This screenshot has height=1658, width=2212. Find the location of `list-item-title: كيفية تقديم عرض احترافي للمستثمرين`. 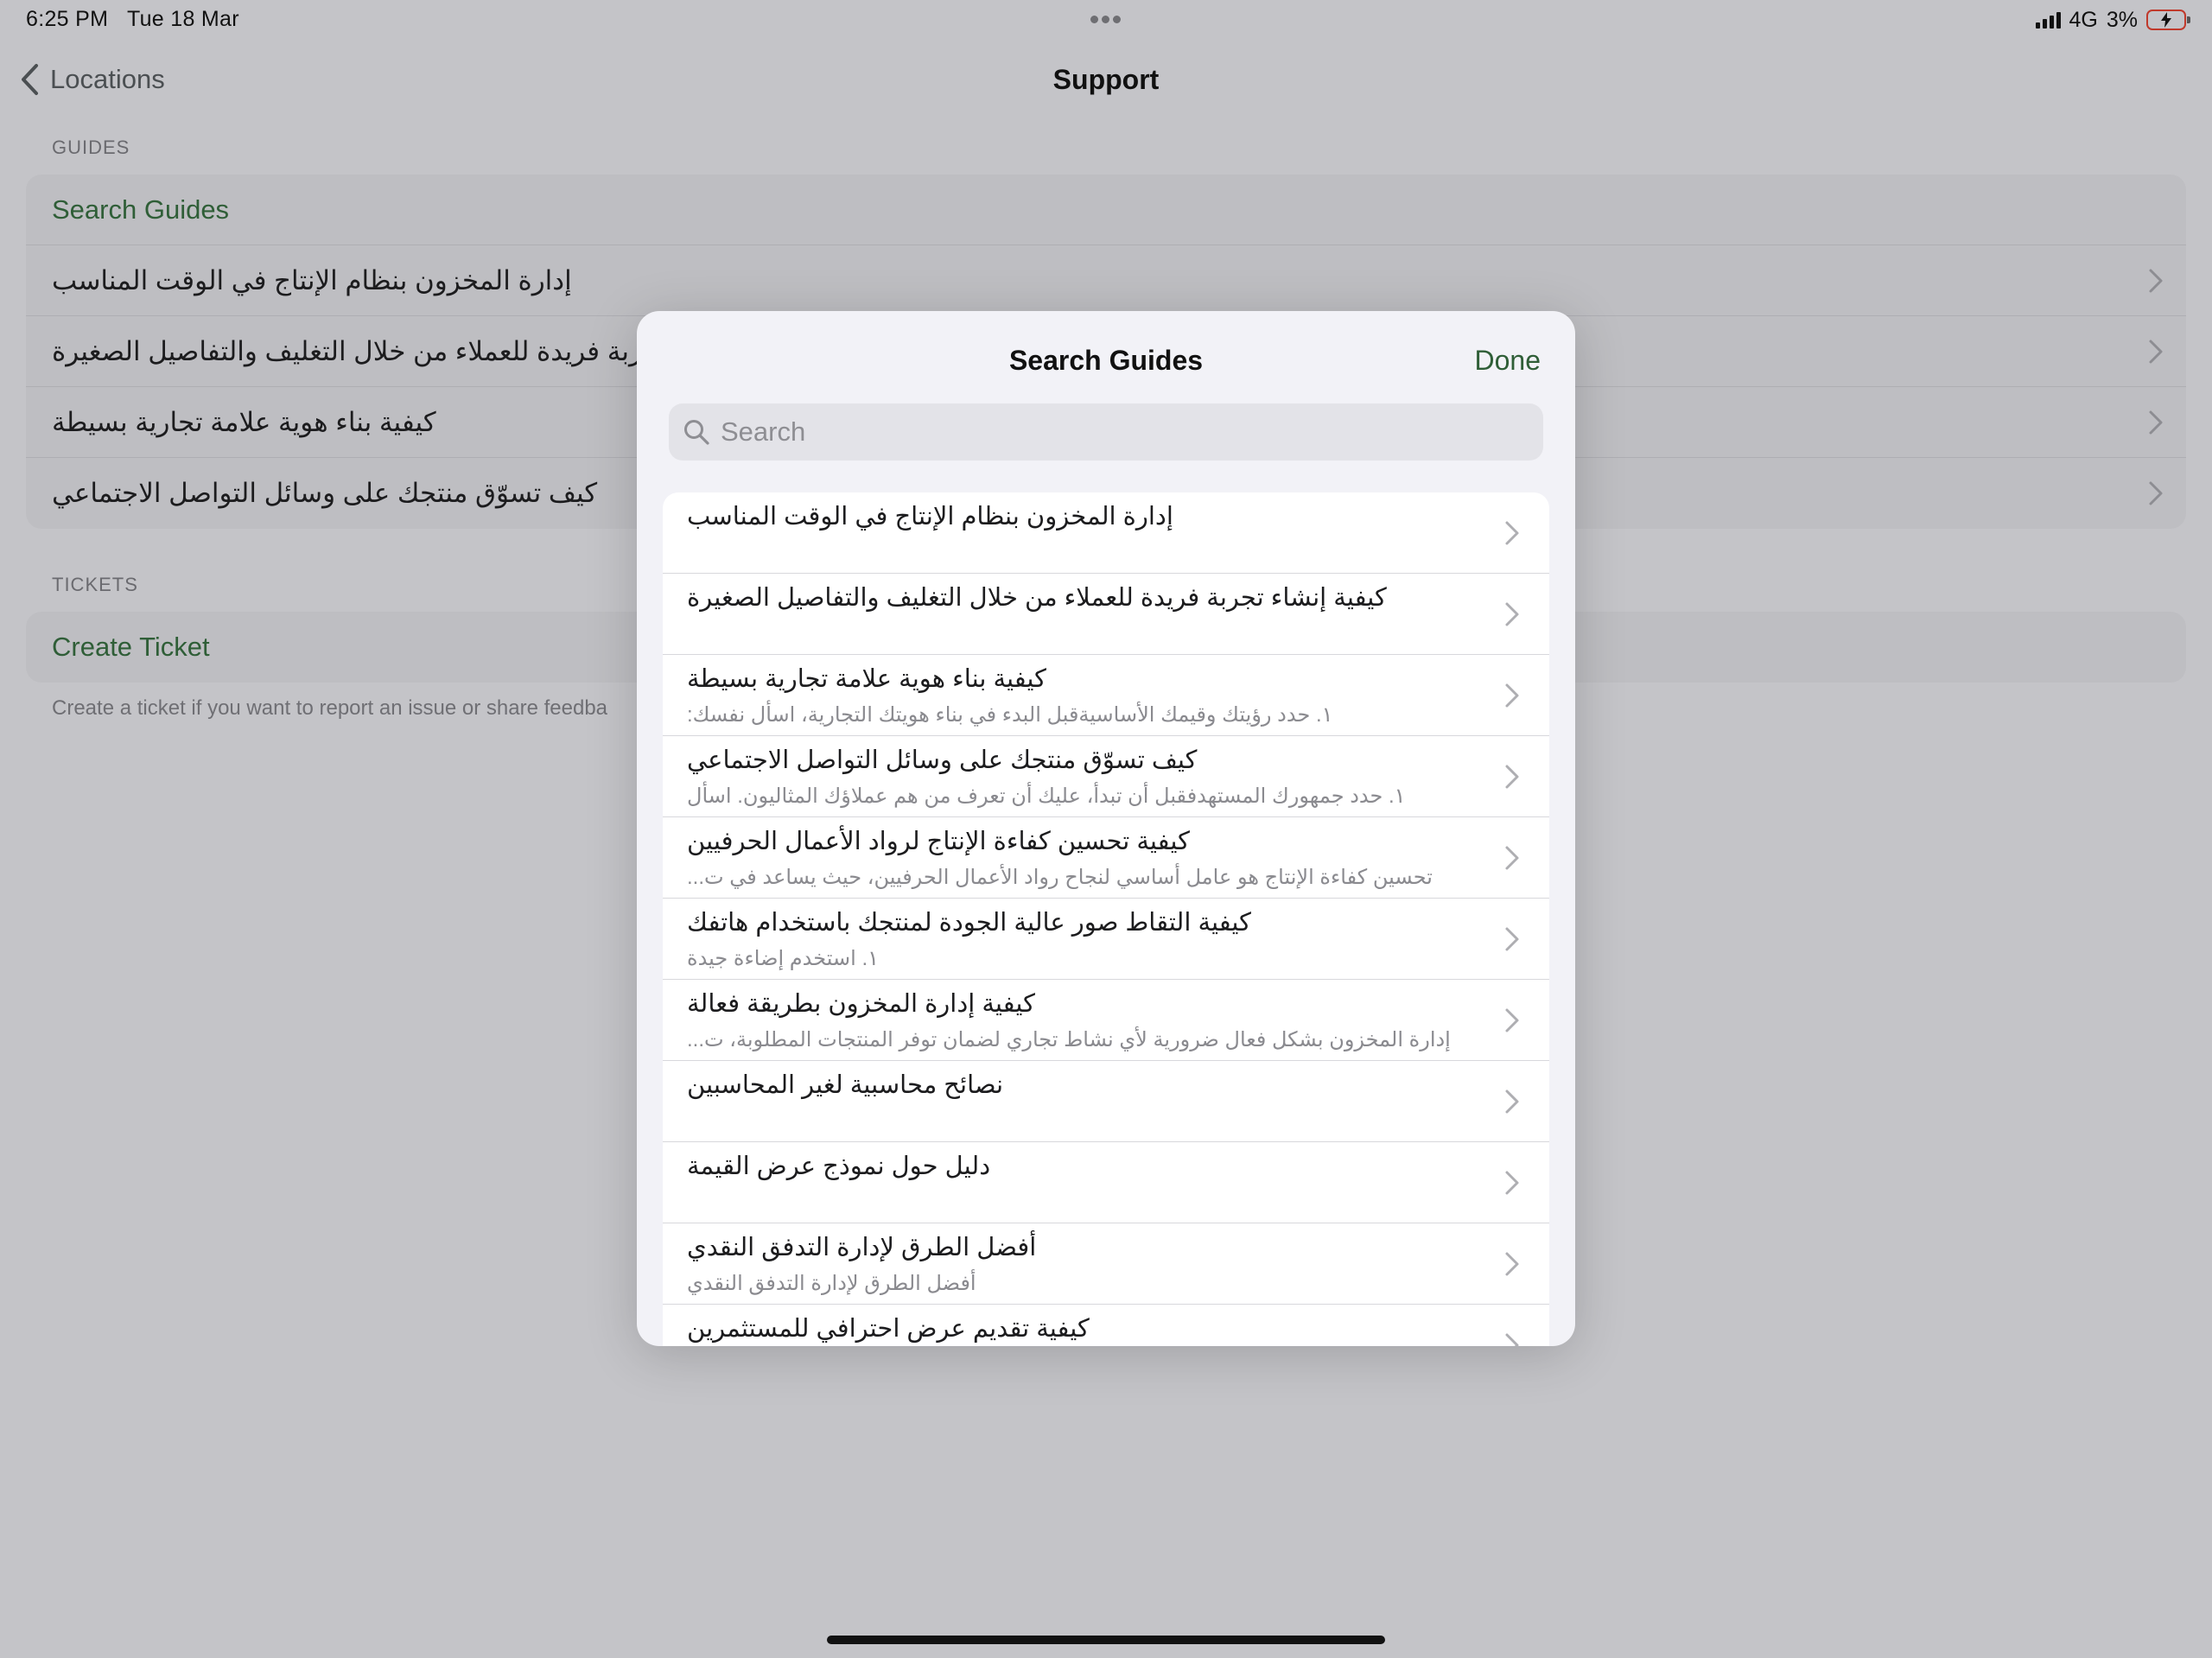

list-item-title: كيفية تقديم عرض احترافي للمستثمرين is located at coordinates (888, 1329).